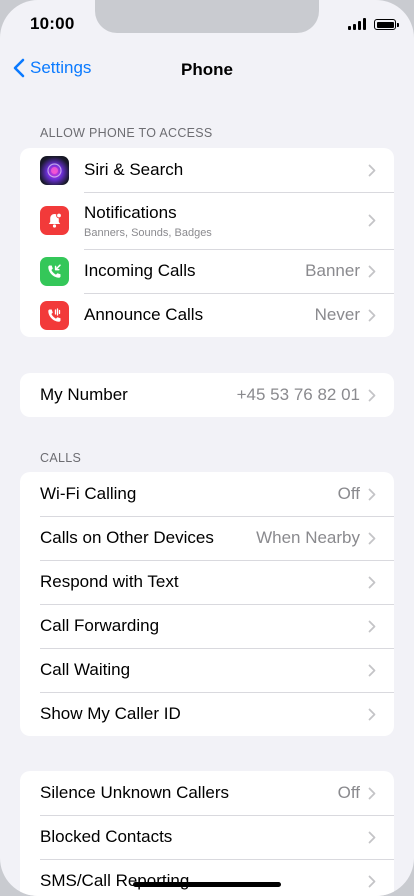 The width and height of the screenshot is (414, 896). I want to click on row-label: Incoming Calls, so click(140, 270).